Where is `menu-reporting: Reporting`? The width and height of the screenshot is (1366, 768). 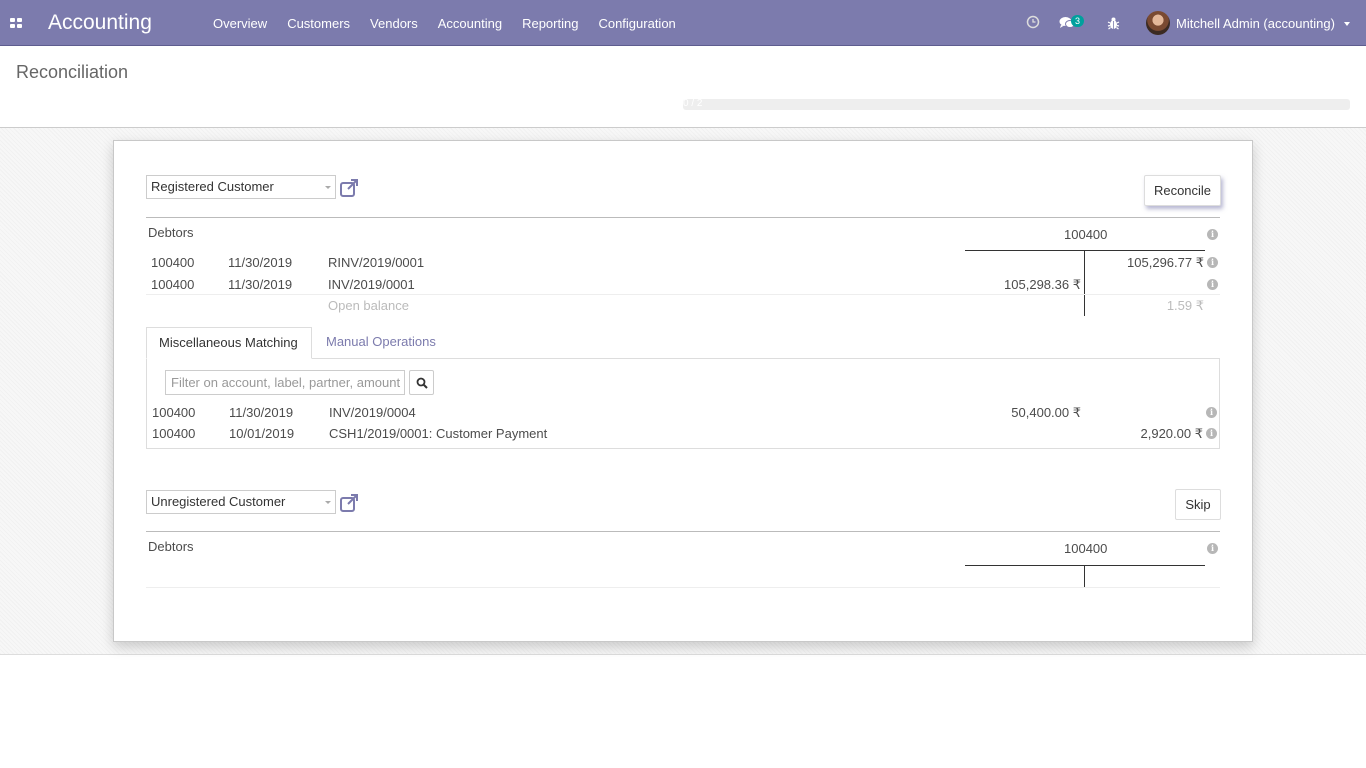
menu-reporting: Reporting is located at coordinates (550, 23).